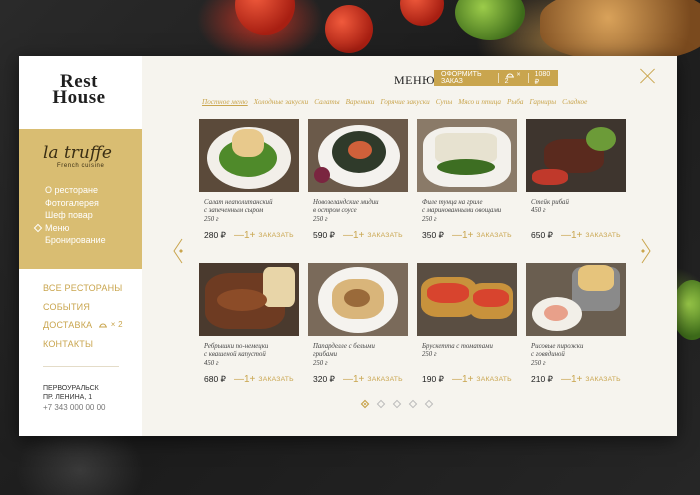  I want to click on background-meat, so click(620, 30).